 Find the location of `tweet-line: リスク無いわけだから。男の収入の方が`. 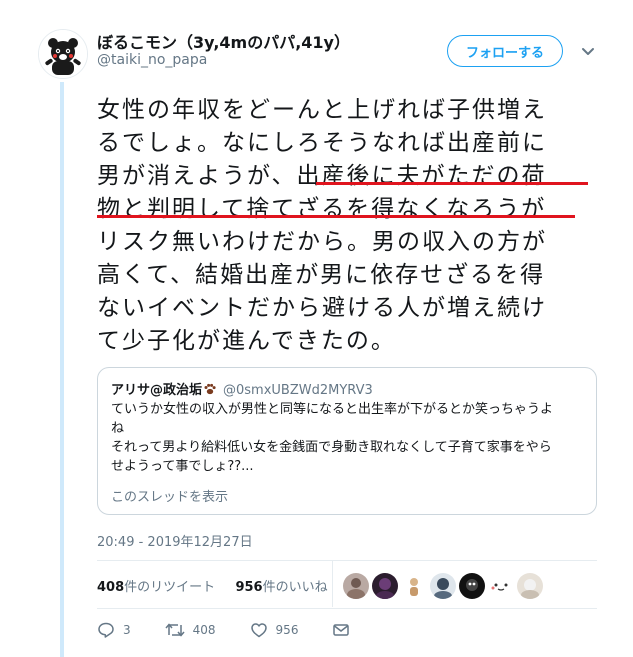

tweet-line: リスク無いわけだから。男の収入の方が is located at coordinates (322, 242).